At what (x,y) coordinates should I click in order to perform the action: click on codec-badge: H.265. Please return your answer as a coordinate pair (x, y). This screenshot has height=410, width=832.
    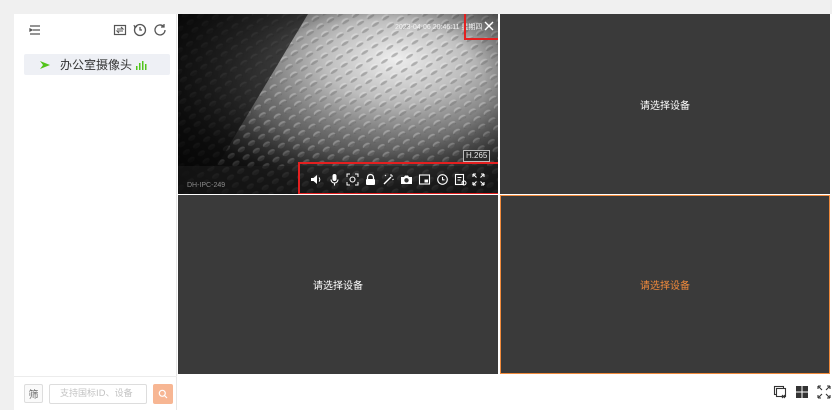
    Looking at the image, I should click on (477, 156).